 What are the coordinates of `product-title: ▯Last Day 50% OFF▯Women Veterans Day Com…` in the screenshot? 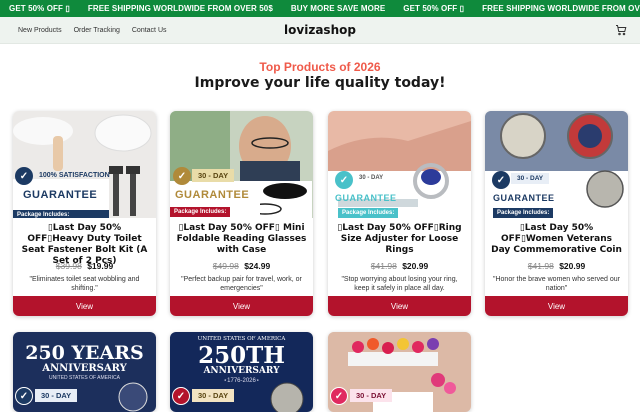 It's located at (556, 238).